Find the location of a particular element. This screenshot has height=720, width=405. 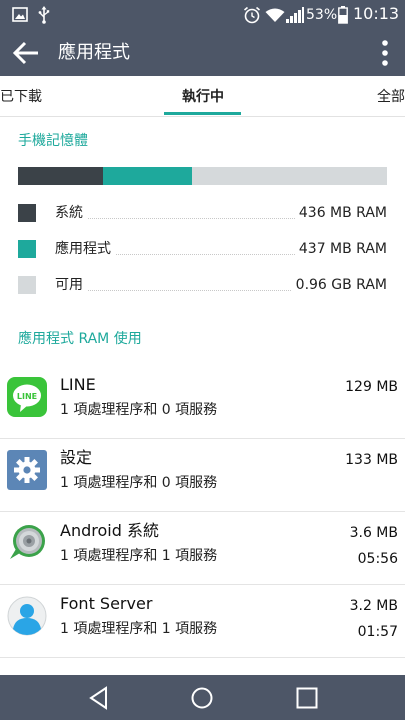

svg-text: LINE is located at coordinates (27, 396).